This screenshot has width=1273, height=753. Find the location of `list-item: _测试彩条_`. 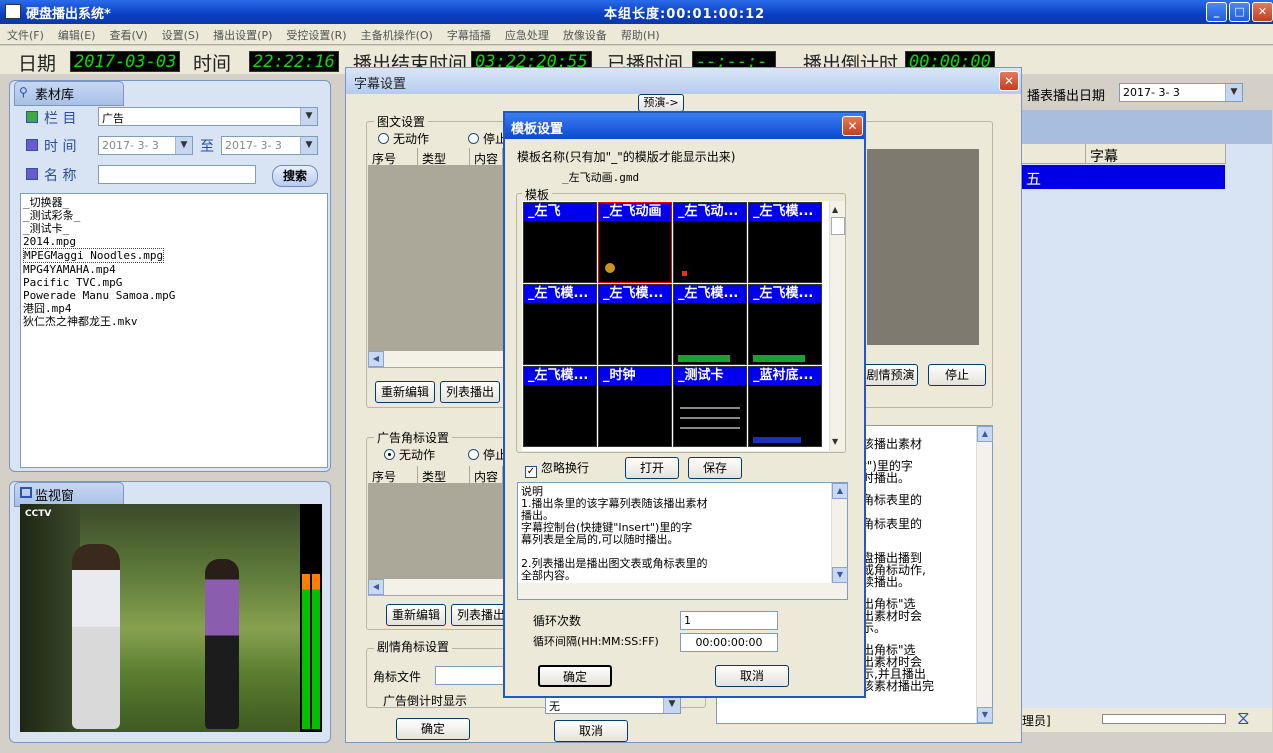

list-item: _测试彩条_ is located at coordinates (174, 215).